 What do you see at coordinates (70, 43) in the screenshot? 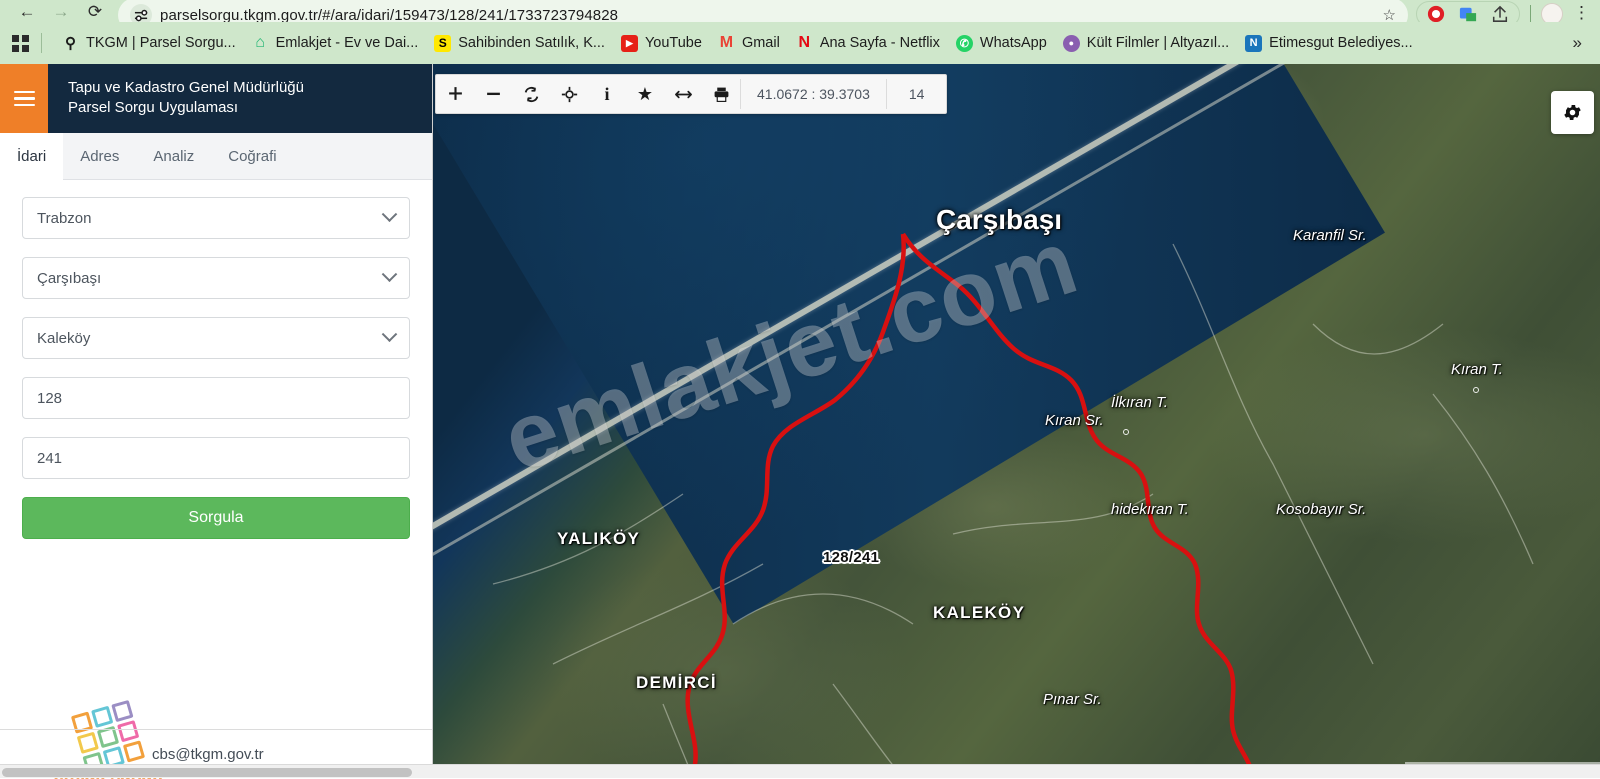
I see `map-pin-icon: ⚲` at bounding box center [70, 43].